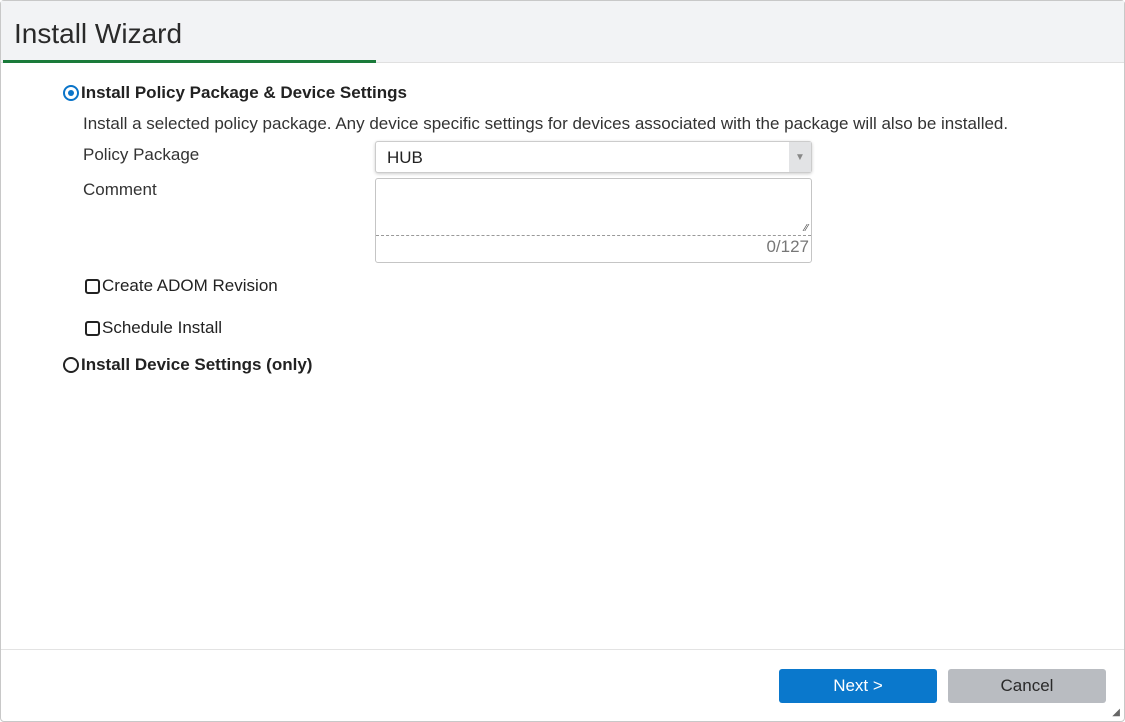 The height and width of the screenshot is (722, 1125). Describe the element at coordinates (197, 364) in the screenshot. I see `radio-label: Install Device Settings (only)` at that location.